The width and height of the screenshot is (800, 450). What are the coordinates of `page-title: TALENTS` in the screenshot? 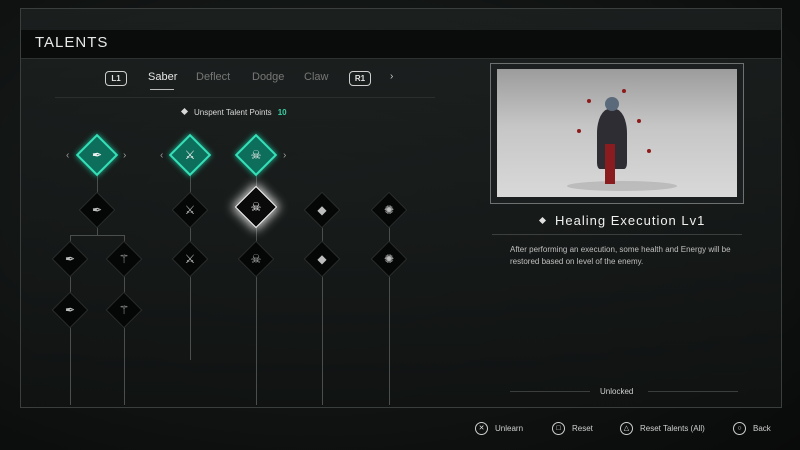 It's located at (72, 42).